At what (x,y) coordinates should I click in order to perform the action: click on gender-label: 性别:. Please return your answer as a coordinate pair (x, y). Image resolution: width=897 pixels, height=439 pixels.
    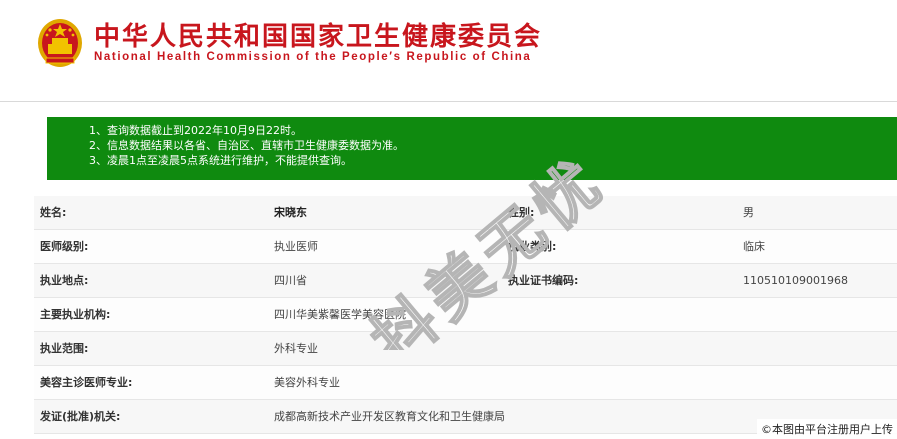
    Looking at the image, I should click on (521, 212).